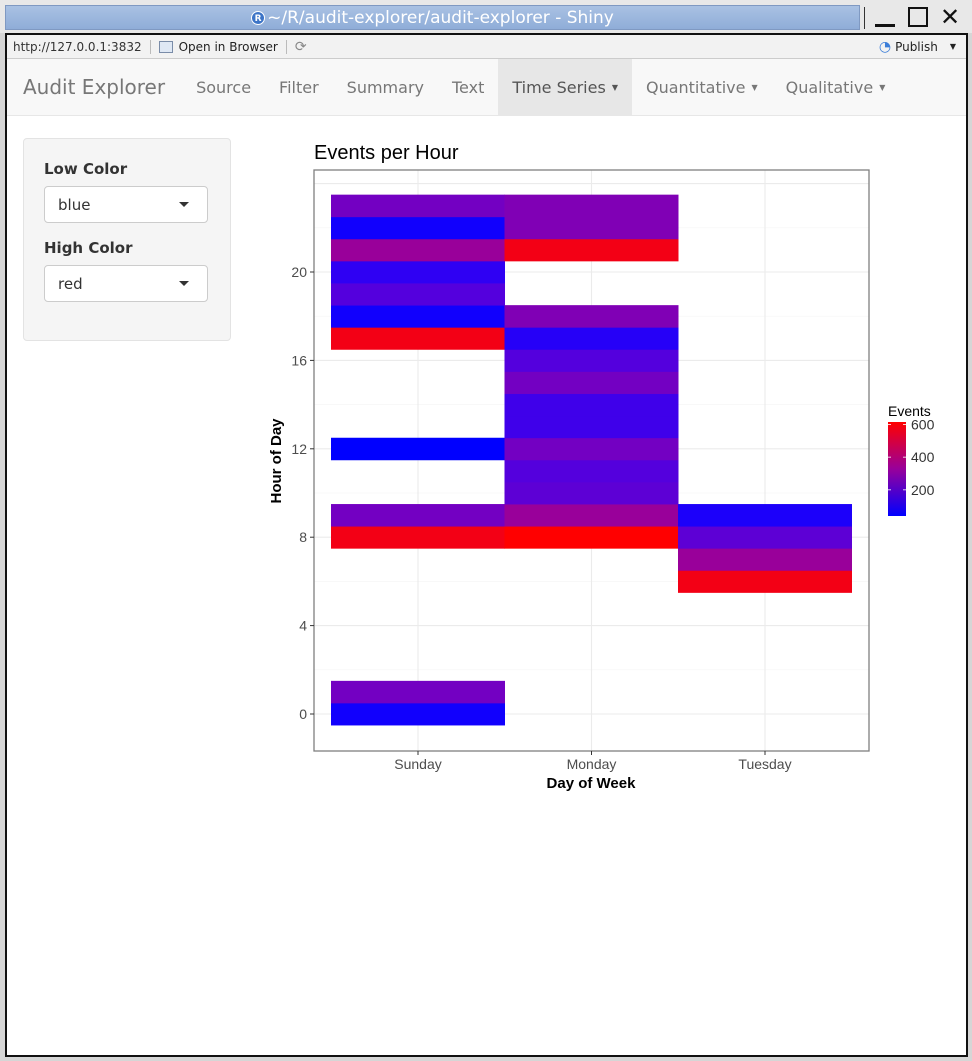  I want to click on legend-tick-label: 200, so click(923, 490).